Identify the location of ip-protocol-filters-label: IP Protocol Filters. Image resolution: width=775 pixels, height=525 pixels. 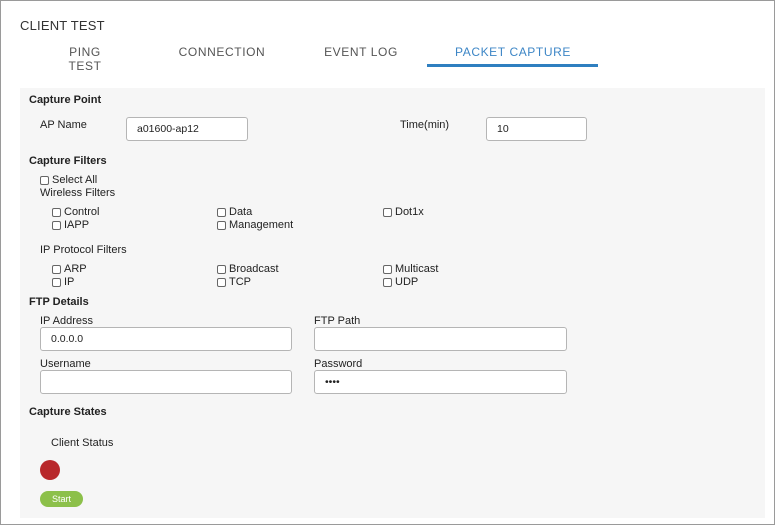
(83, 250).